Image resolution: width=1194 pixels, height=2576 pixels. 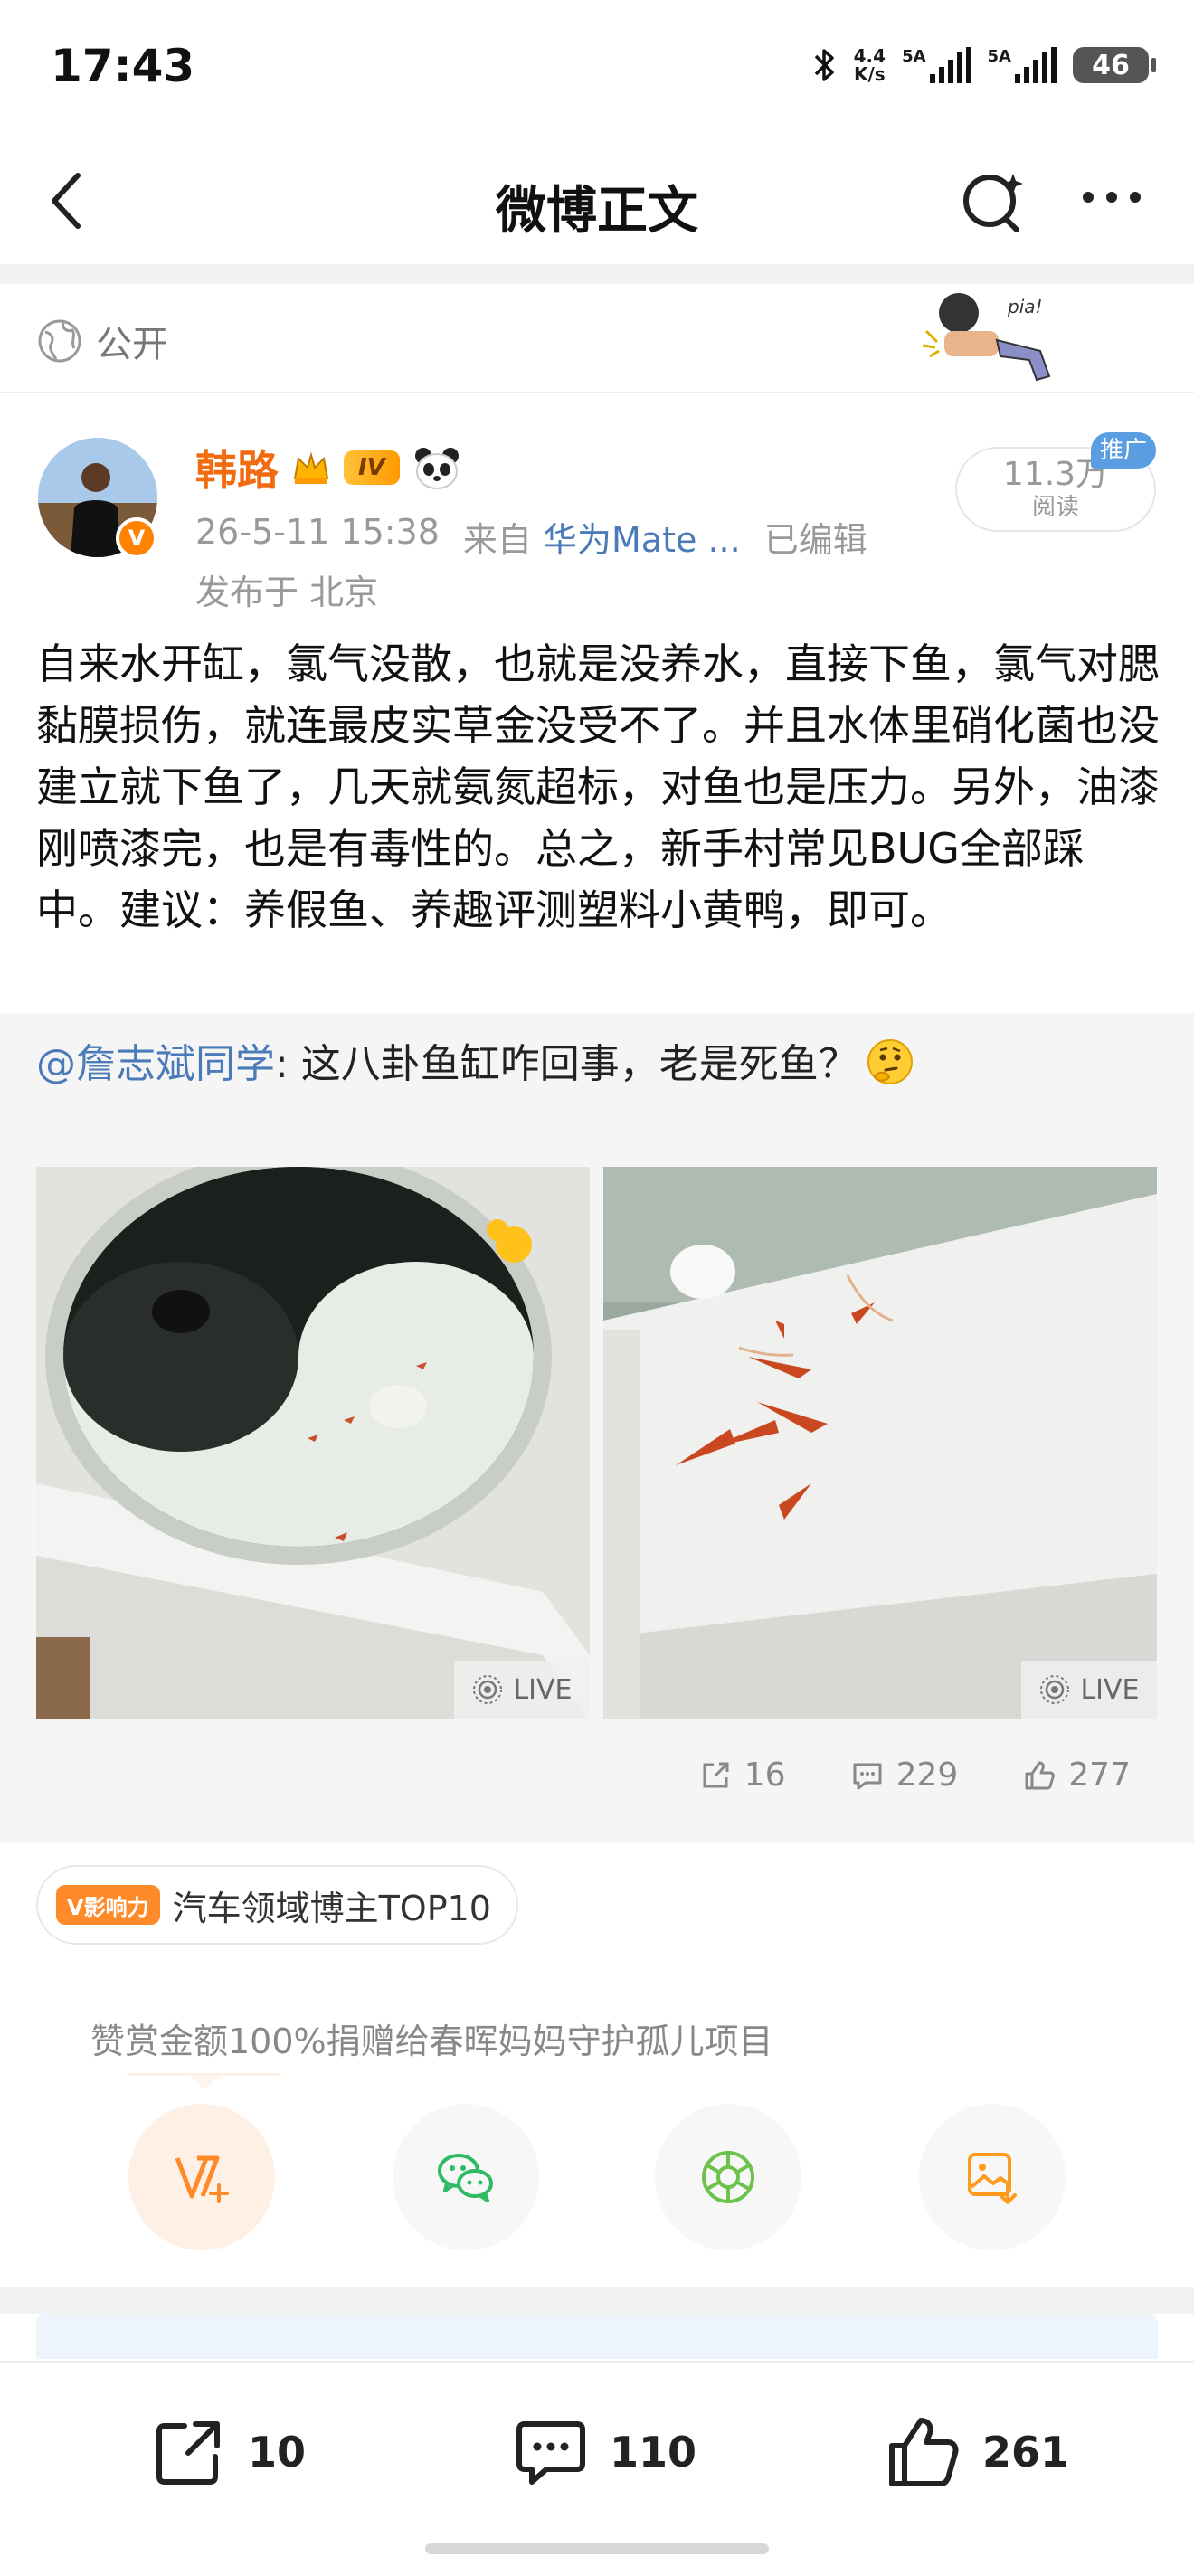 I want to click on repost-text-block: @詹志斌同学: 这八卦鱼缸咋回事，老是死鱼？, so click(x=579, y=1065).